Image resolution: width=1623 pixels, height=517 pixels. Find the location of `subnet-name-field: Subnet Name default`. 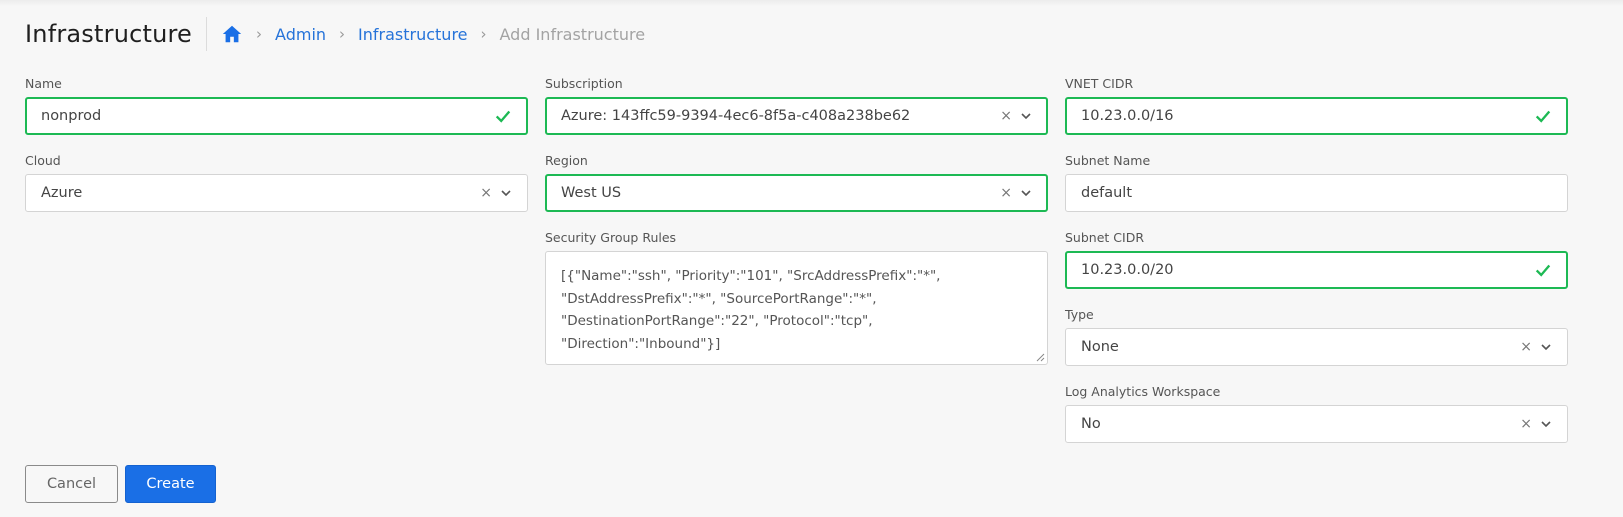

subnet-name-field: Subnet Name default is located at coordinates (1316, 182).